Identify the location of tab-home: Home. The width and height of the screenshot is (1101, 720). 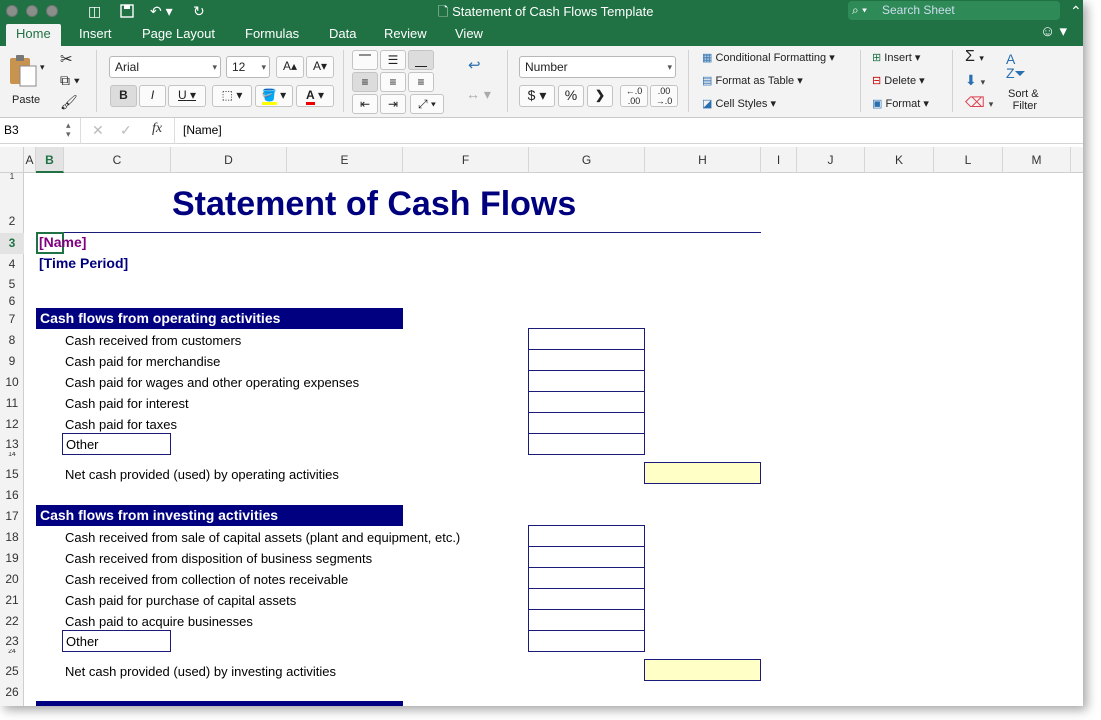
(33, 35).